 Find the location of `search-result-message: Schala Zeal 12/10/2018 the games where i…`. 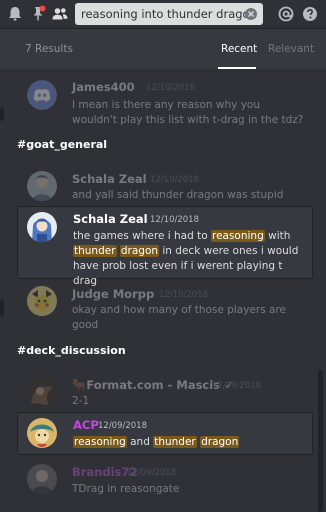

search-result-message: Schala Zeal 12/10/2018 the games where i… is located at coordinates (165, 246).